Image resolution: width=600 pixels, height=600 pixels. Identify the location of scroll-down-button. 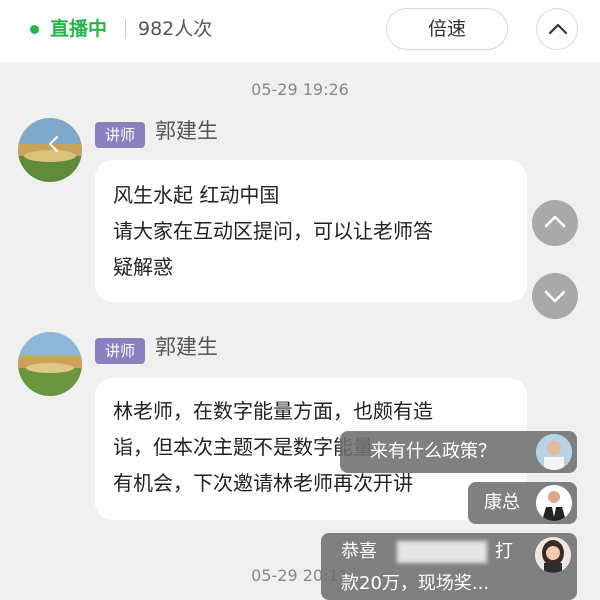
(555, 296).